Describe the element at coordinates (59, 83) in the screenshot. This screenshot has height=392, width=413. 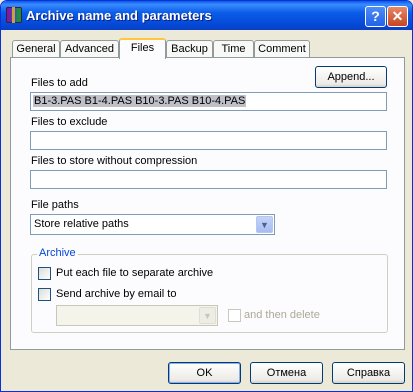
I see `files-to-add-label: Files to add` at that location.